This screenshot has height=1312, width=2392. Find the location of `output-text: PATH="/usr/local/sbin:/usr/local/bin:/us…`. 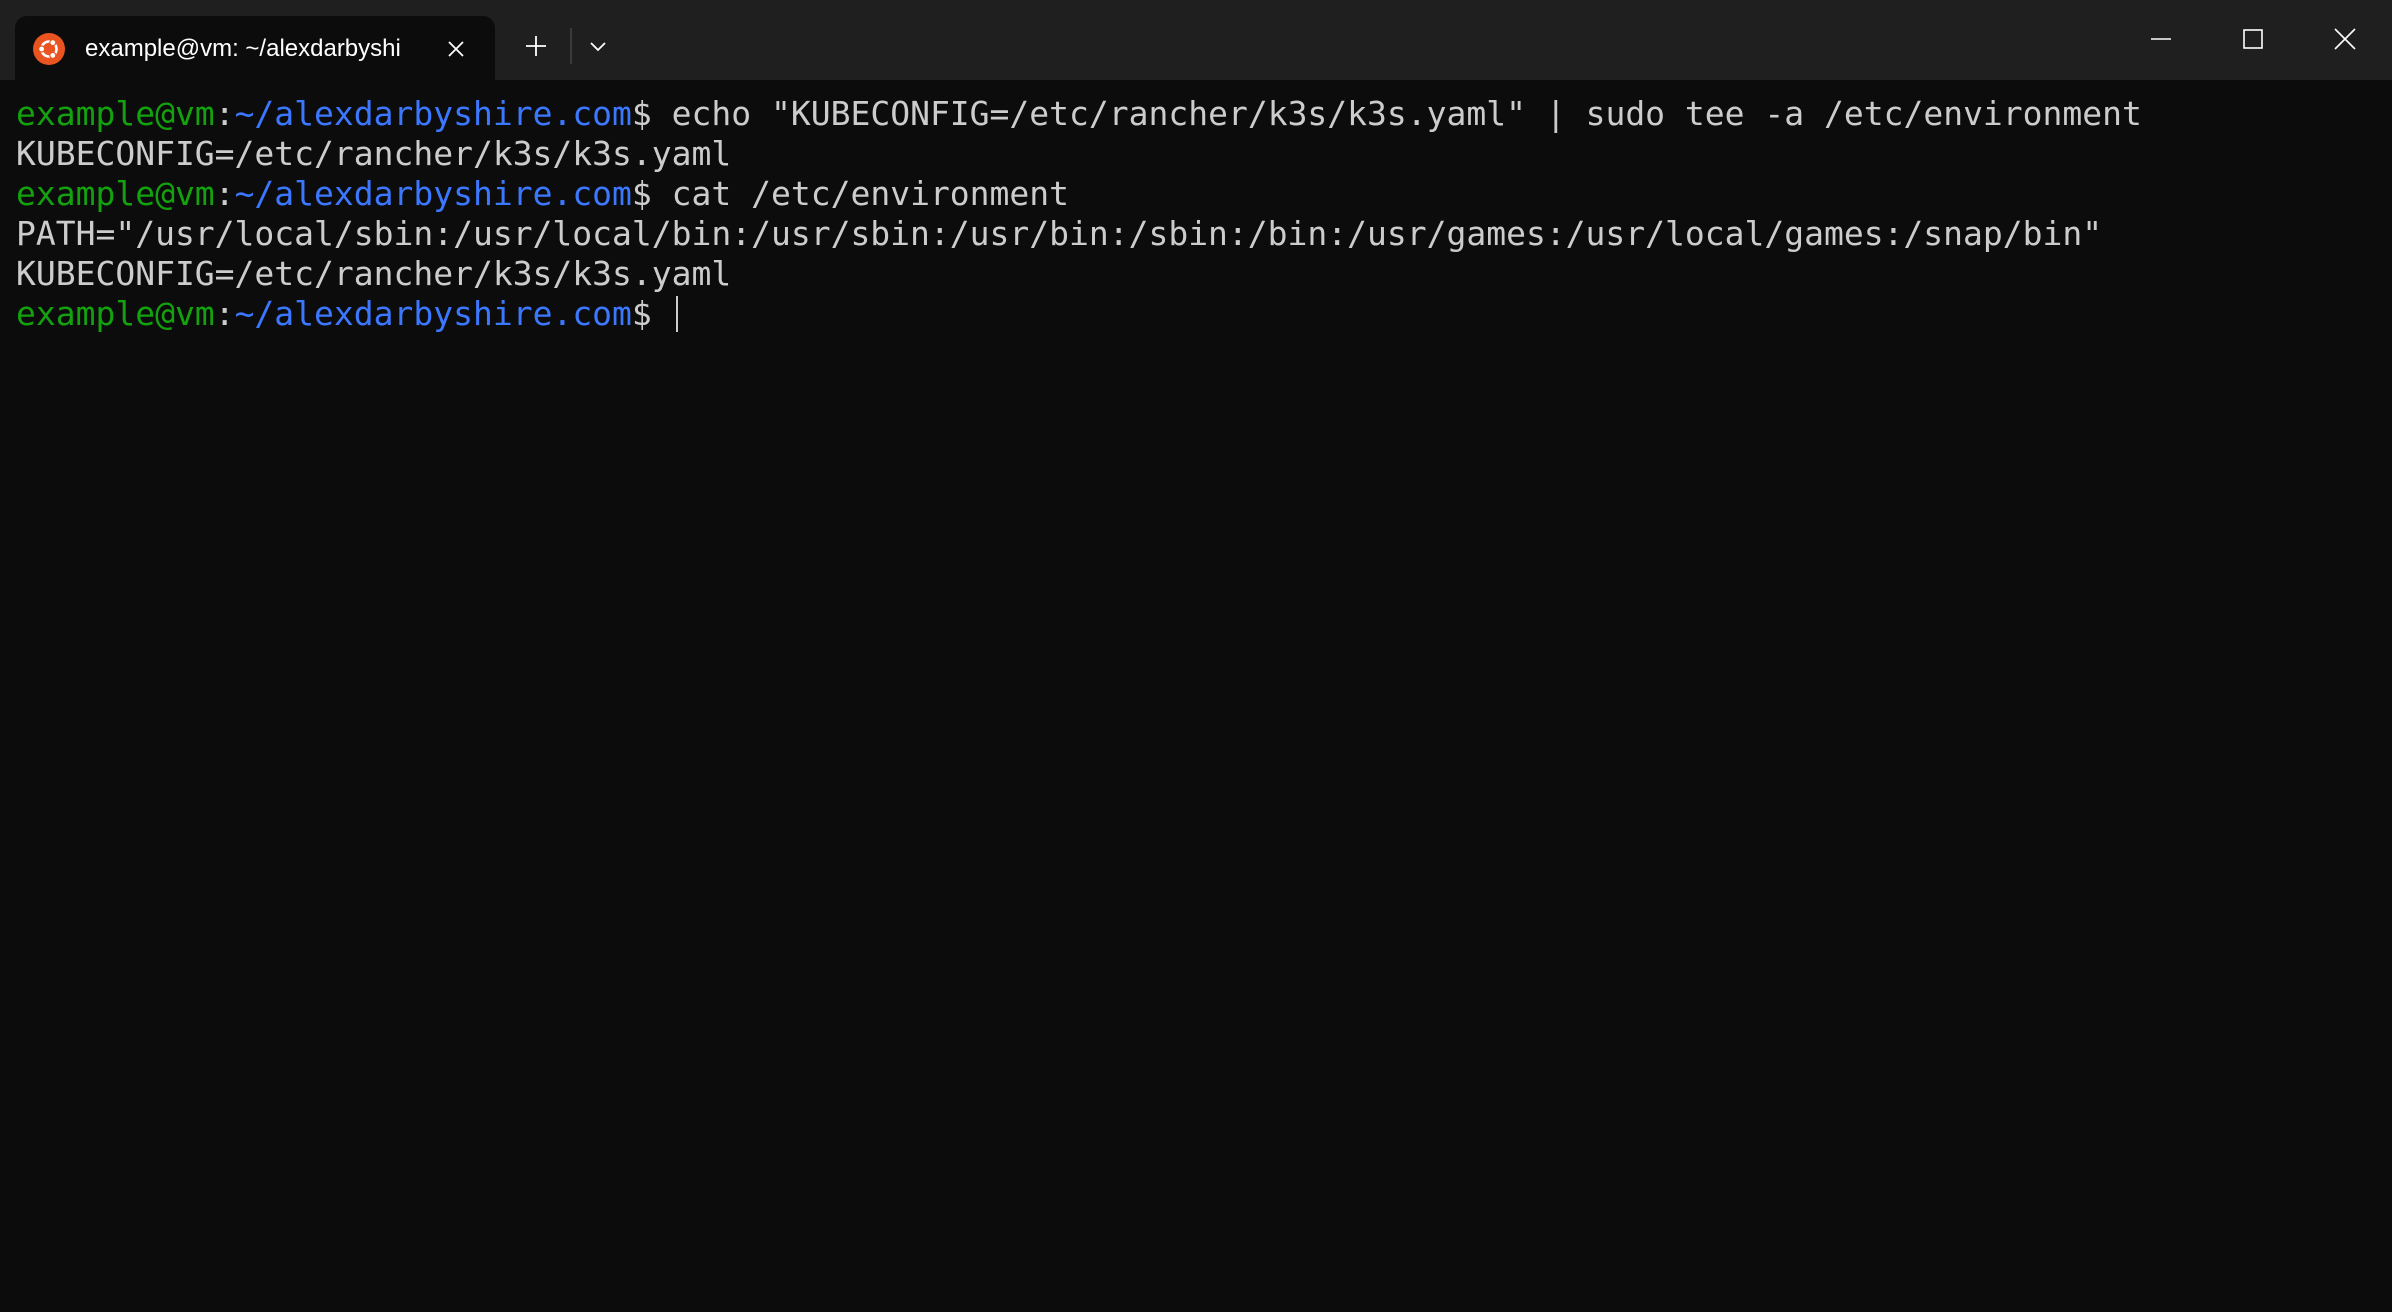

output-text: PATH="/usr/local/sbin:/usr/local/bin:/us… is located at coordinates (1059, 233).